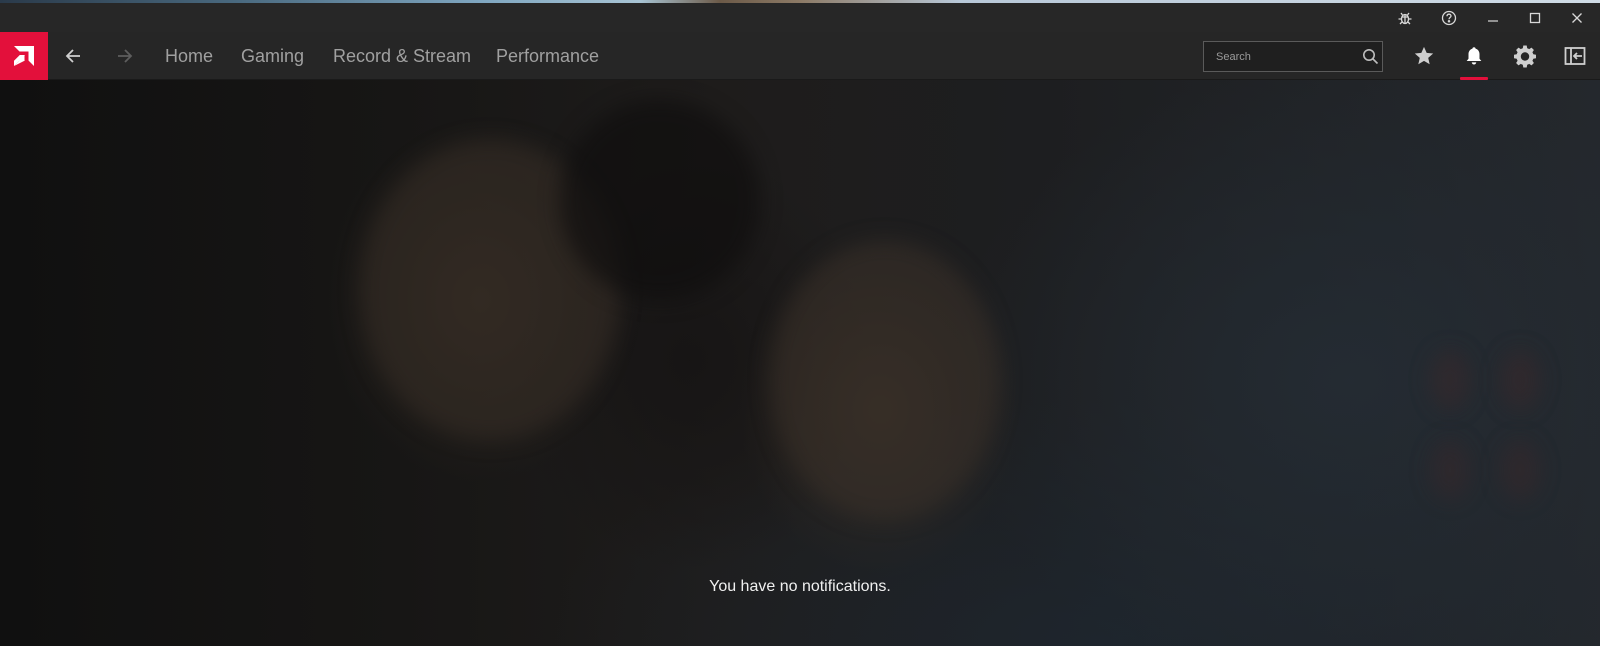  Describe the element at coordinates (800, 586) in the screenshot. I see `empty-notifications-message: You have no notifications.` at that location.